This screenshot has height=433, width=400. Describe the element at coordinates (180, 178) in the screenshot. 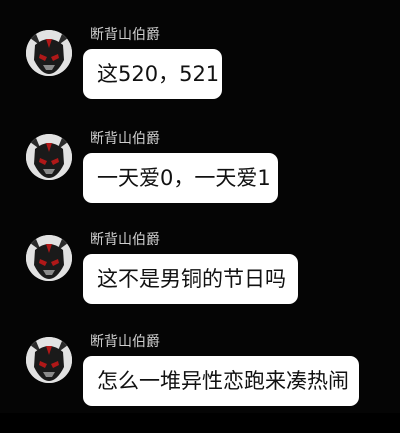

I see `message-bubble: 一天爱0，一天爱1` at that location.